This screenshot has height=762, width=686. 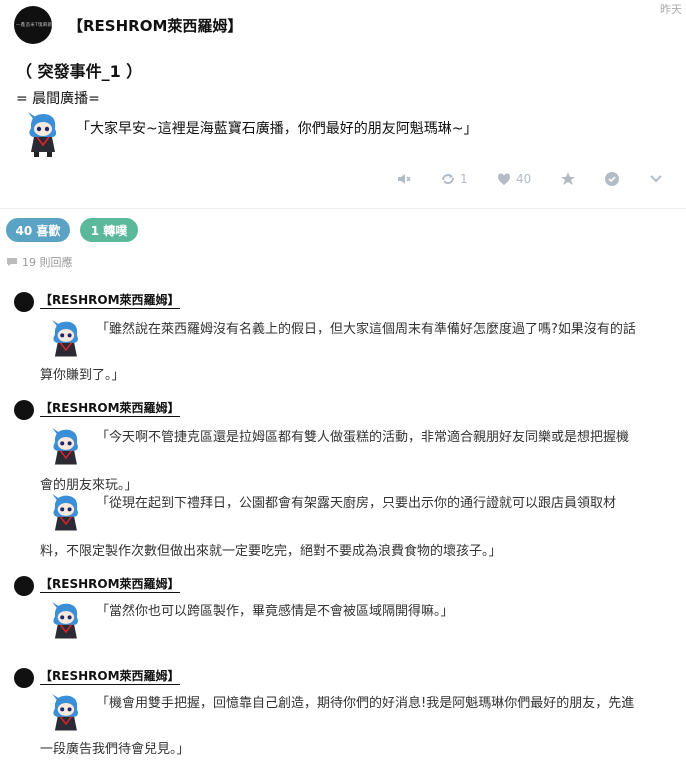 I want to click on author-avatar: 一鑫造米T瑰麻鋼, so click(x=33, y=25).